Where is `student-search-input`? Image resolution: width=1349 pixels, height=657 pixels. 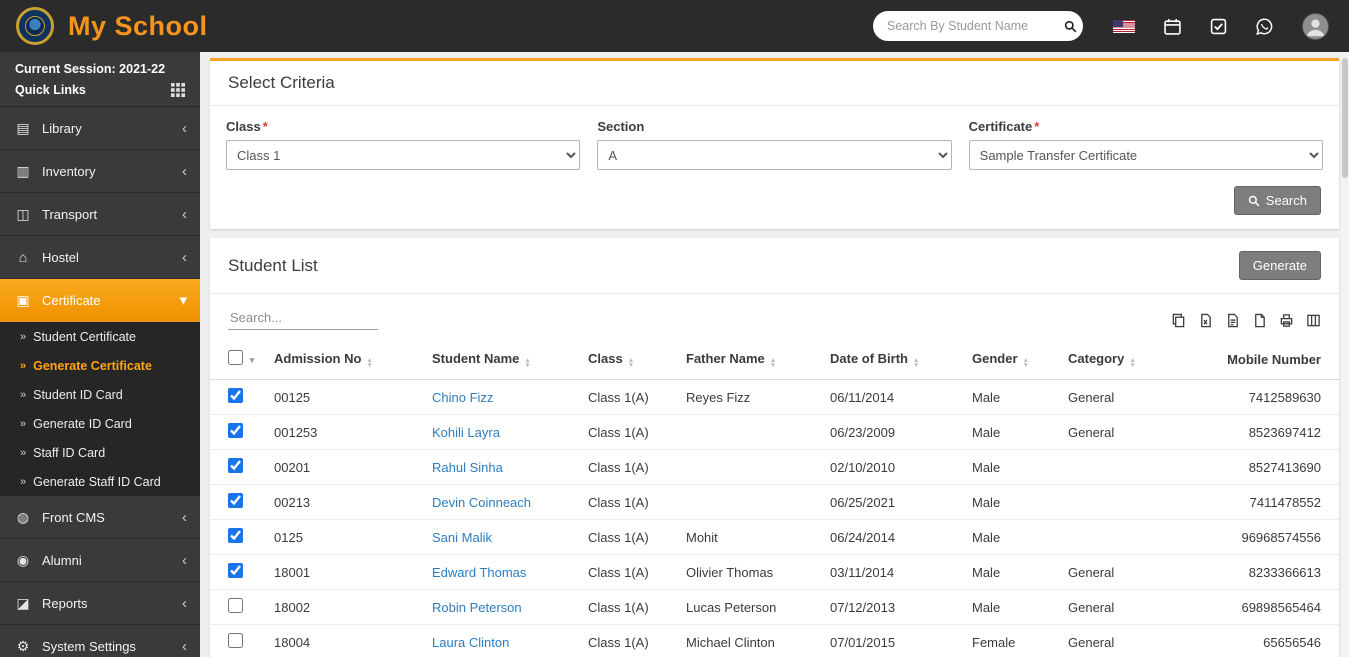
student-search-input is located at coordinates (975, 26).